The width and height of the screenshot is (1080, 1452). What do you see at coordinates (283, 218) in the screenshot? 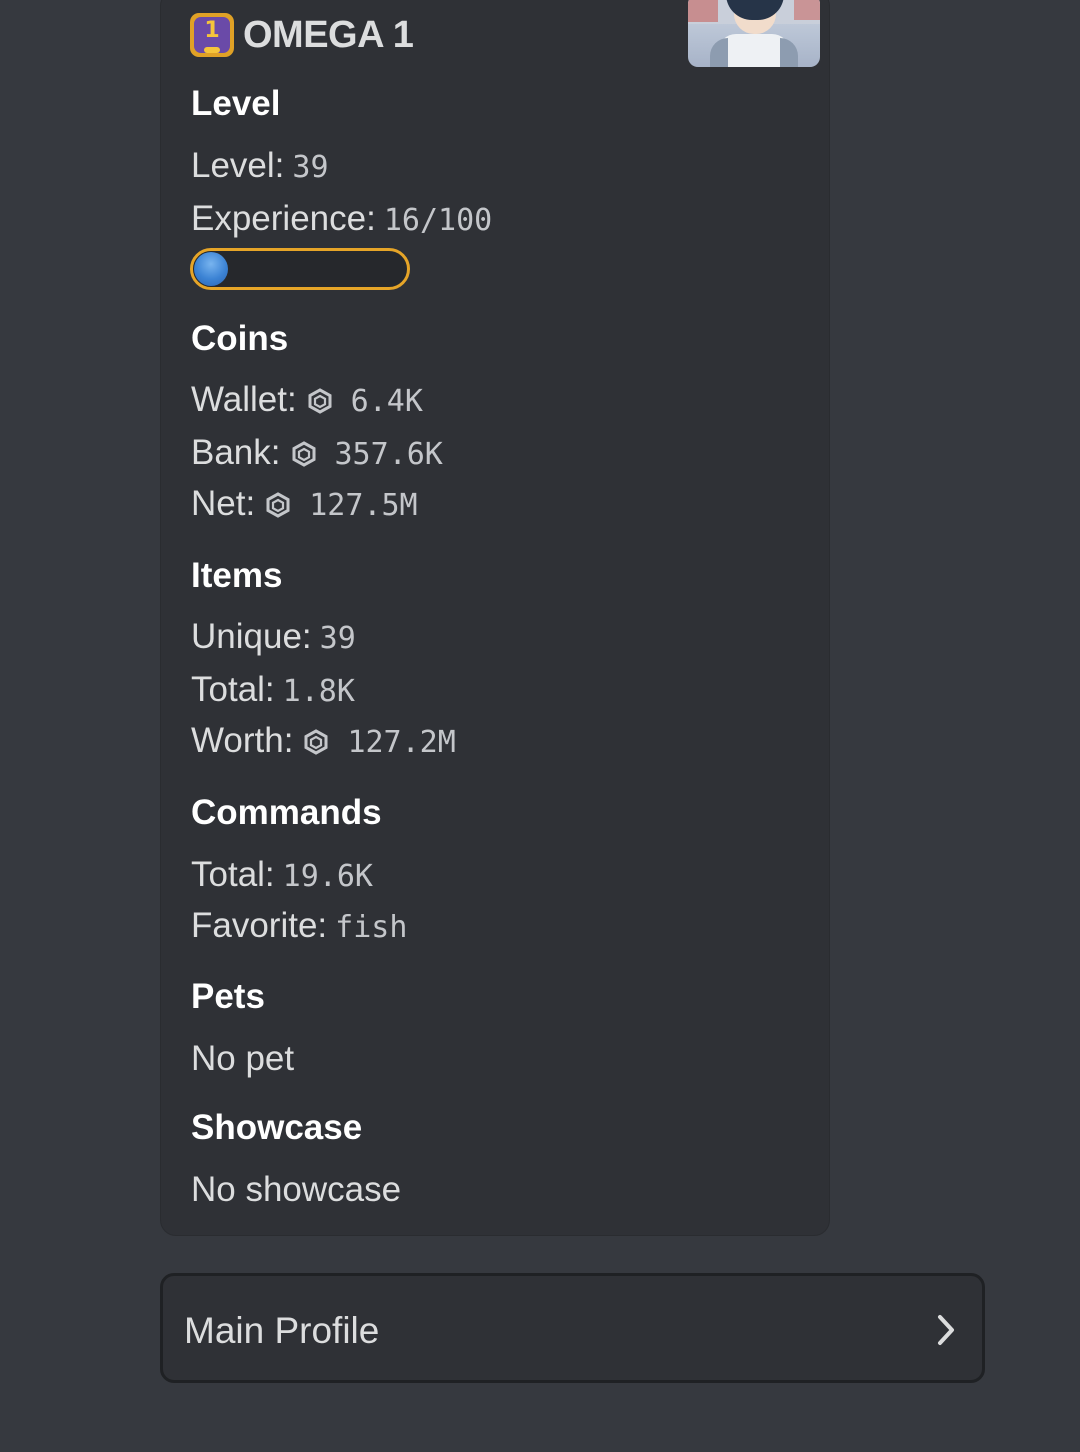
I see `experience-label: Experience:` at bounding box center [283, 218].